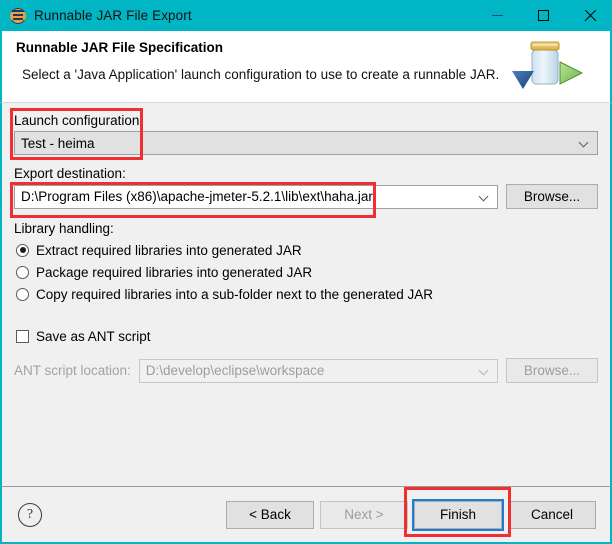  I want to click on maximize-button, so click(543, 15).